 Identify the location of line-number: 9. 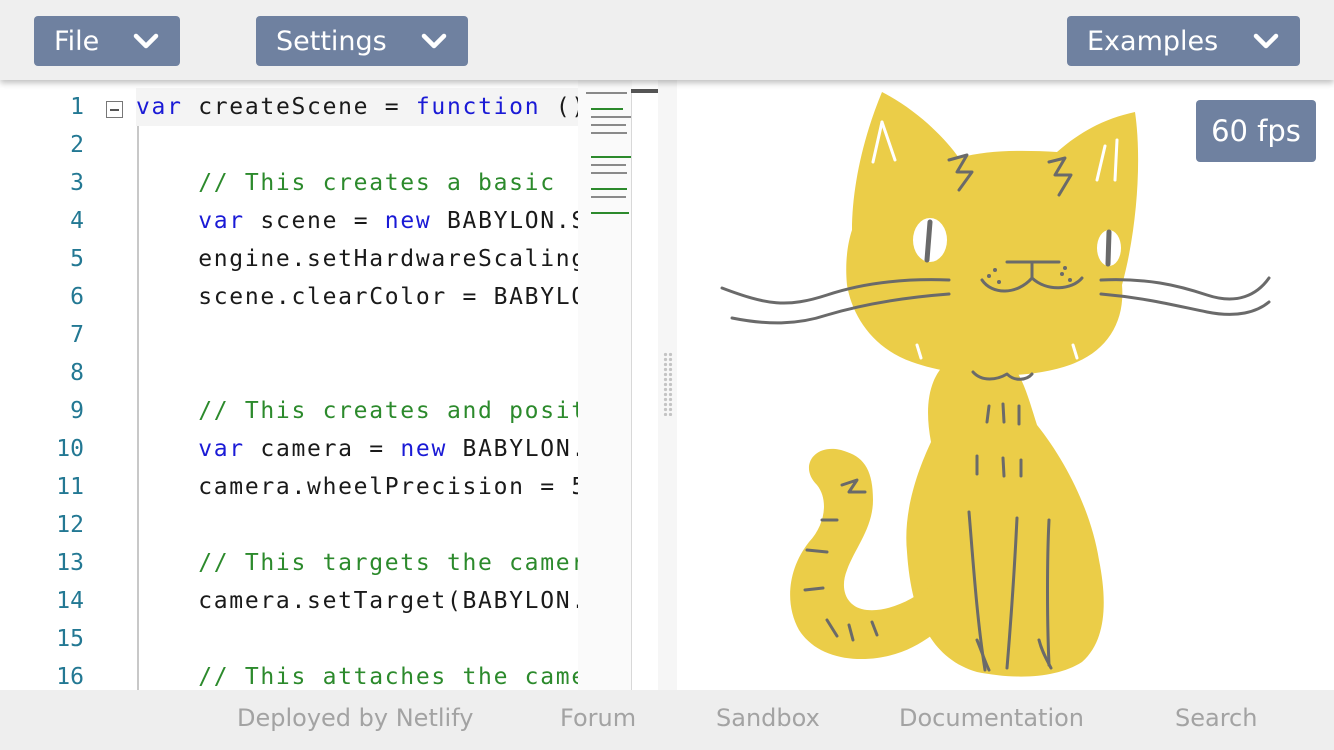
(77, 411).